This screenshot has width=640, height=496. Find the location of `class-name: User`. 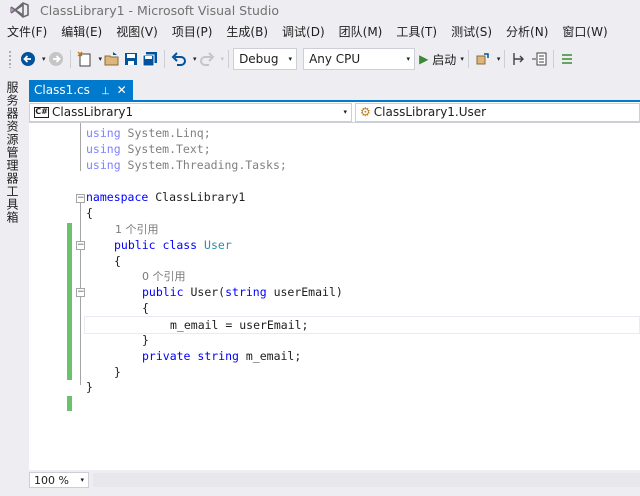

class-name: User is located at coordinates (218, 245).